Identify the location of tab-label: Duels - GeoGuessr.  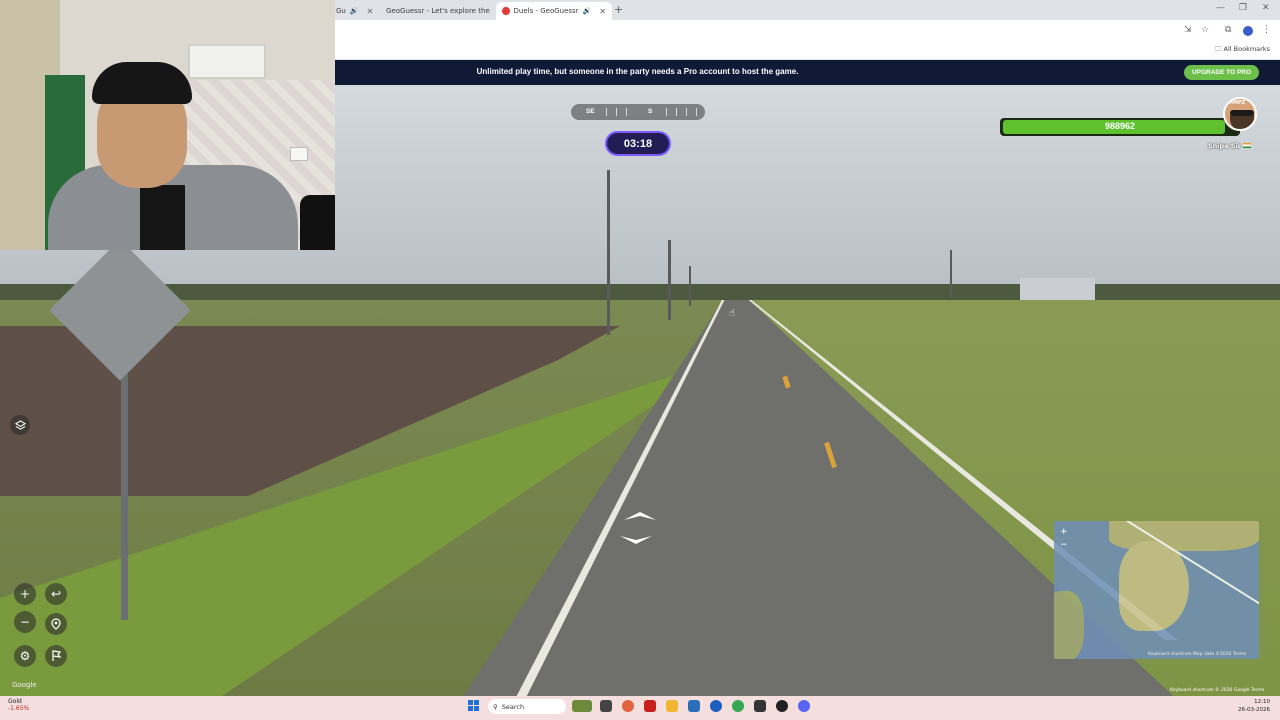
(546, 11).